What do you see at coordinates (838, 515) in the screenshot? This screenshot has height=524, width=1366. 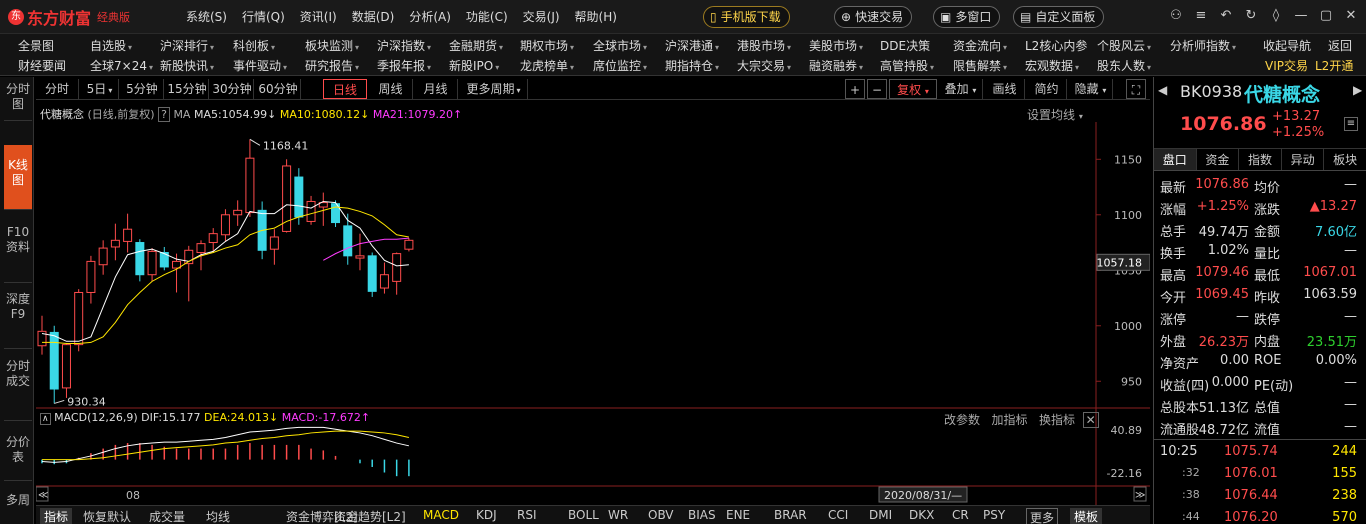 I see `indicator-tab-15: CCI` at bounding box center [838, 515].